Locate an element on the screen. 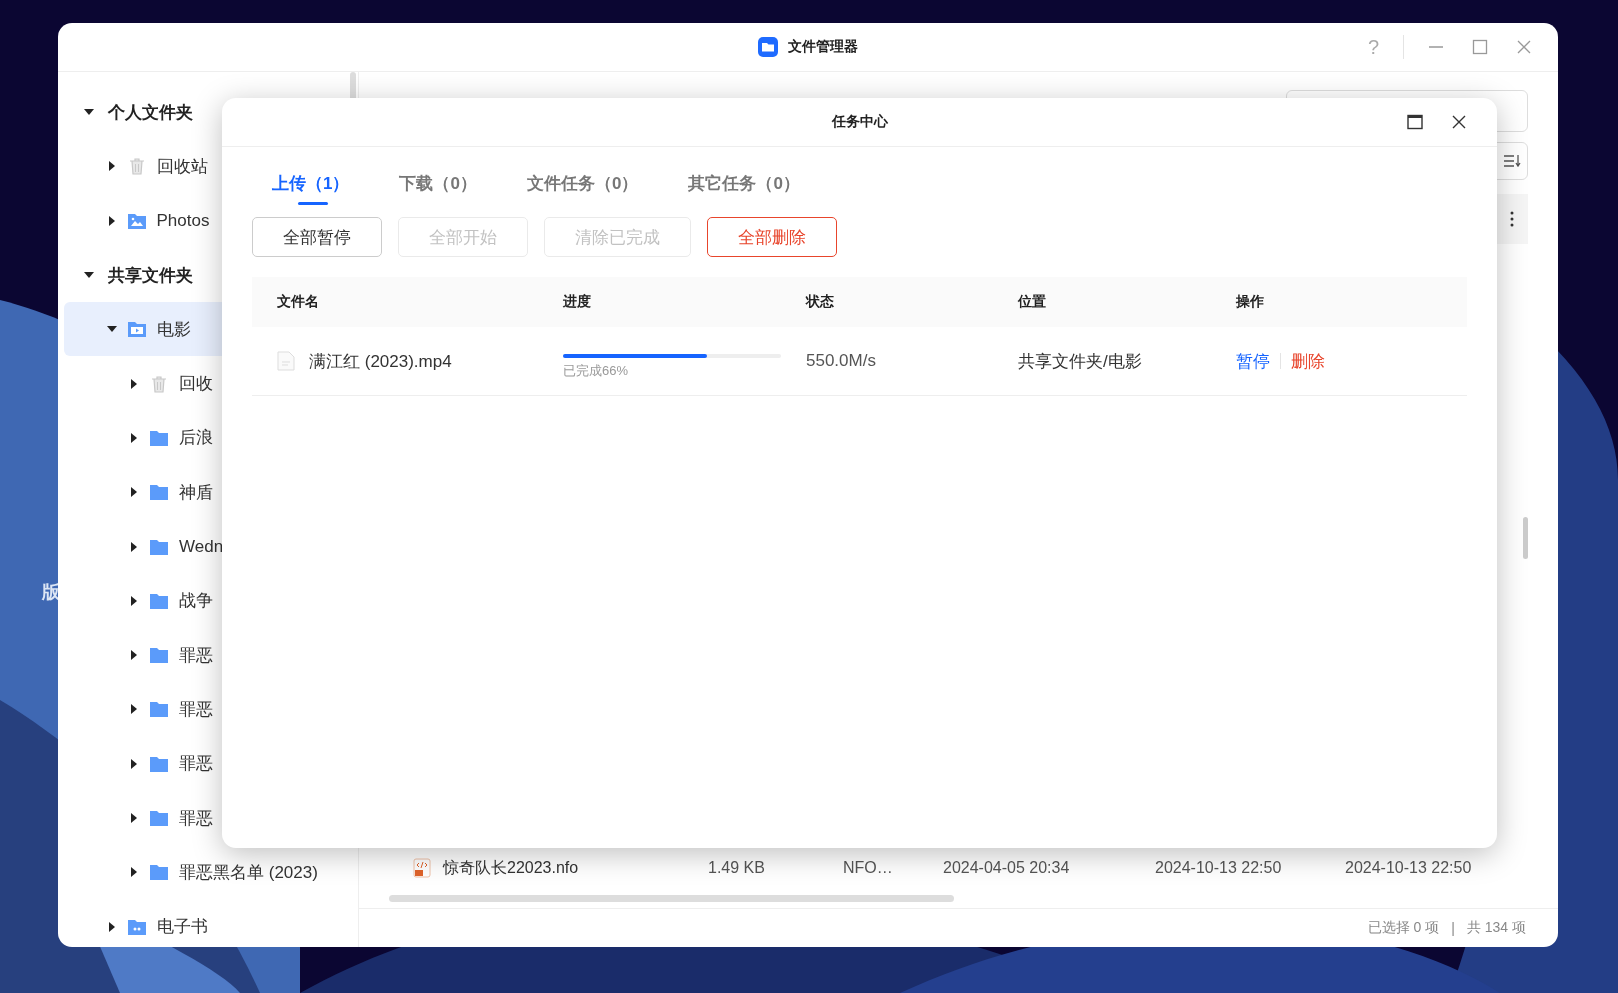 This screenshot has width=1618, height=993. selected-count: 已选择 0 项 is located at coordinates (1403, 928).